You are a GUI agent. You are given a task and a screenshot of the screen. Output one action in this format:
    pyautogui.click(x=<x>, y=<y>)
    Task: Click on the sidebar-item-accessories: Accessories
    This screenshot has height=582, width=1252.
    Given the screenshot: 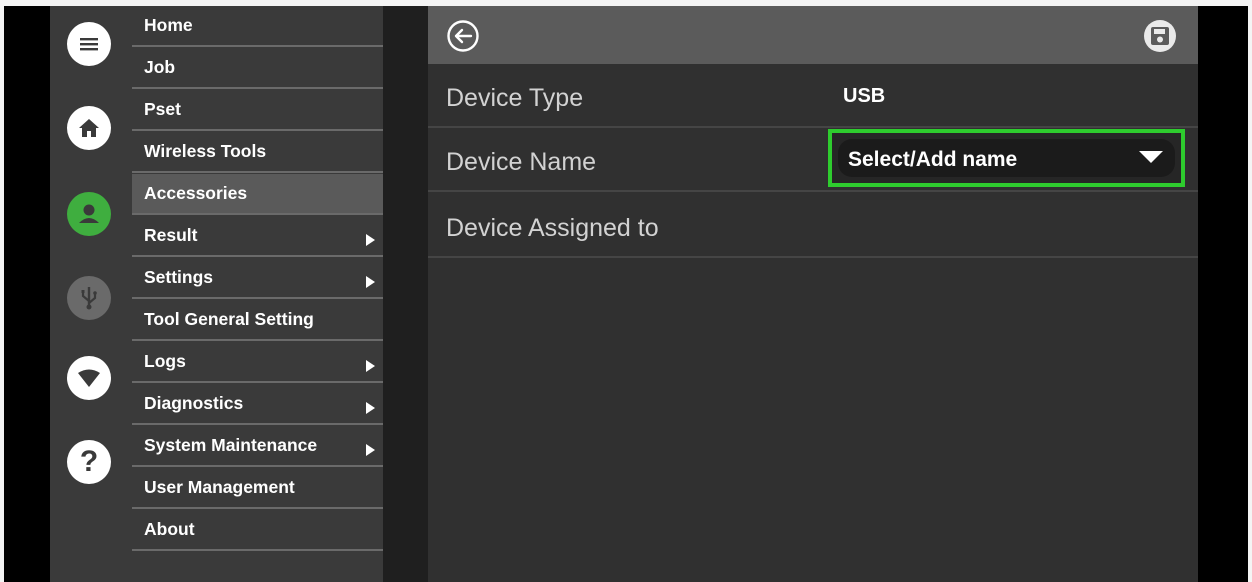 What is the action you would take?
    pyautogui.click(x=257, y=194)
    